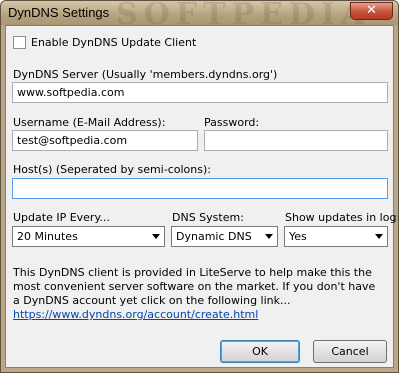  Describe the element at coordinates (112, 169) in the screenshot. I see `hosts-label: Host(s) (Seperated by semi-colons):` at that location.